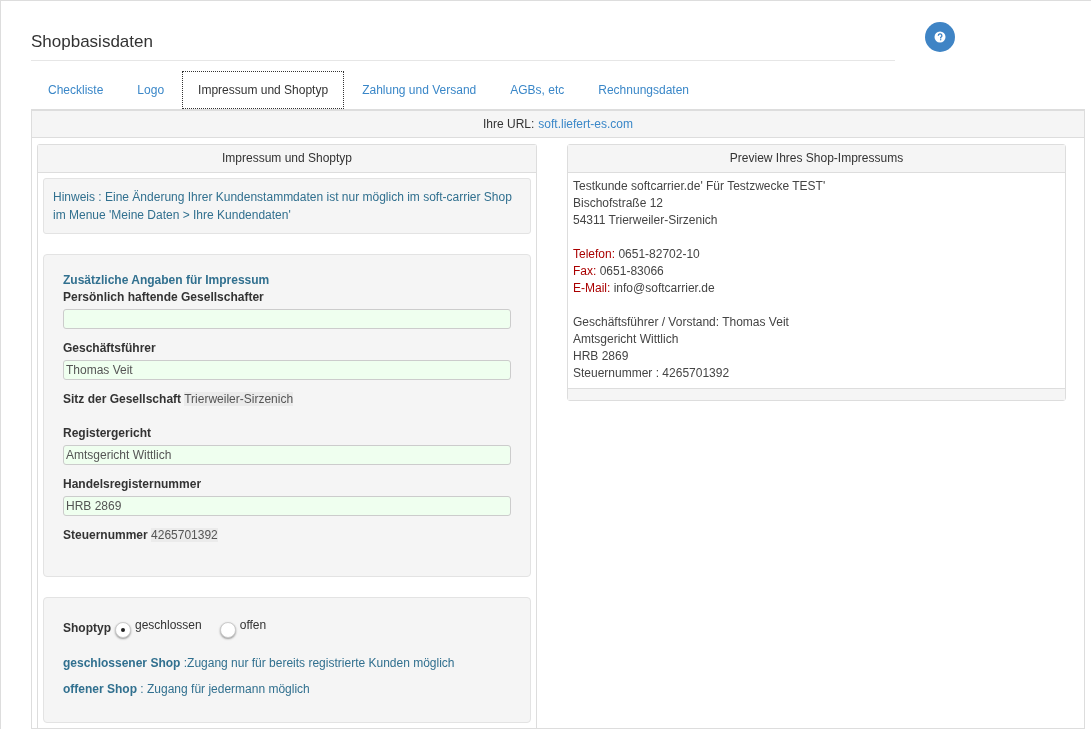 Image resolution: width=1091 pixels, height=729 pixels. What do you see at coordinates (637, 254) in the screenshot?
I see `preview-line: Telefon: 0651-82702-10` at bounding box center [637, 254].